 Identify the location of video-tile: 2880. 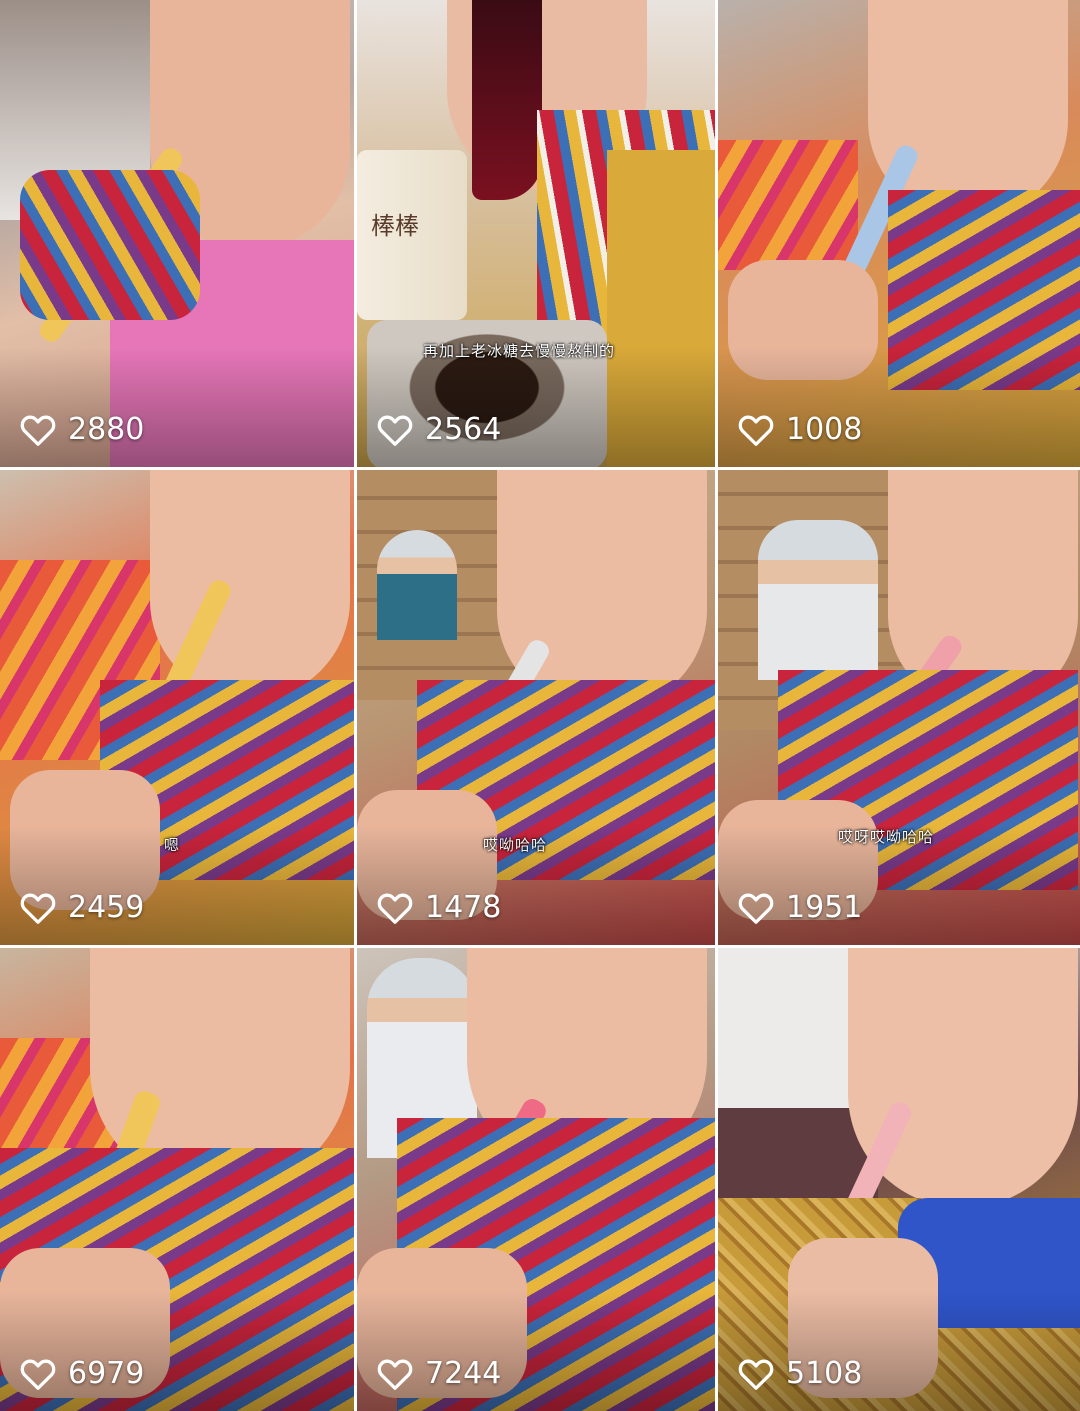
(178, 235).